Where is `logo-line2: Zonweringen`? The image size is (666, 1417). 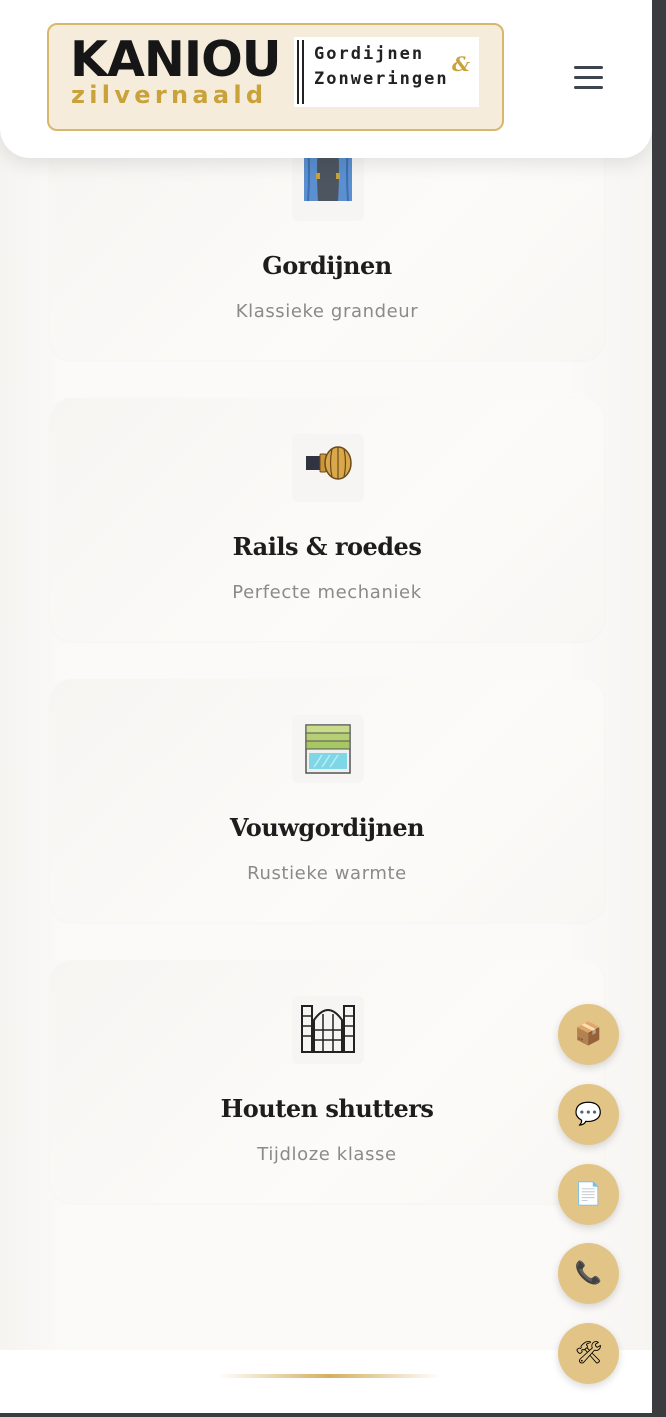 logo-line2: Zonweringen is located at coordinates (381, 79).